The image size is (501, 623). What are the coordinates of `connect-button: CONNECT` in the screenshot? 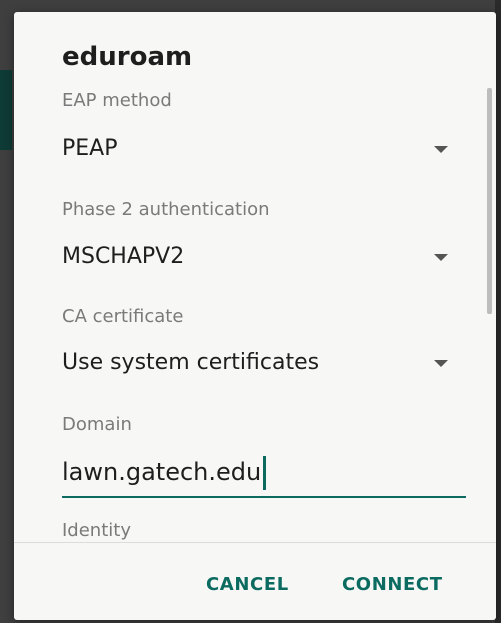 It's located at (392, 584).